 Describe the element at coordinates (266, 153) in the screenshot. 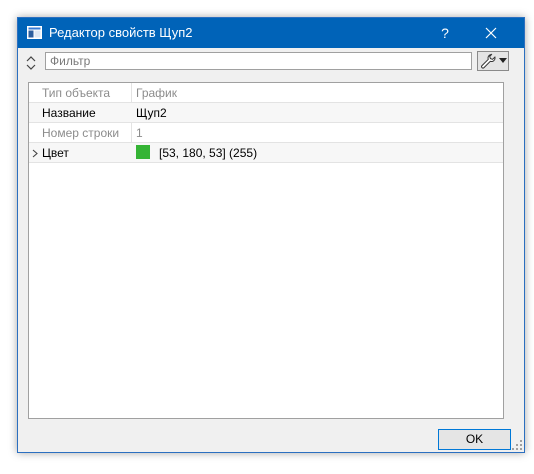

I see `property-row-color: Цвет [53, 180, 53] (255)` at that location.